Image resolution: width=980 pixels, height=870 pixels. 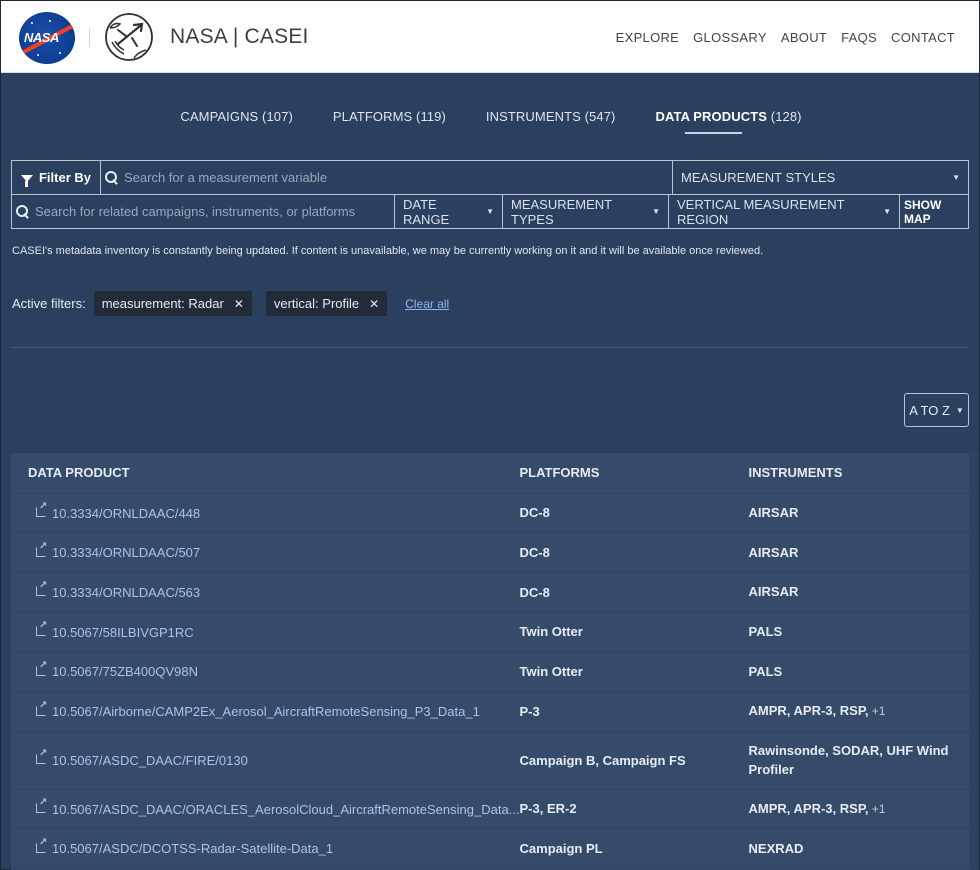 What do you see at coordinates (858, 760) in the screenshot?
I see `cell-instruments: Rawinsonde, SODAR, UHF Wind Profiler` at bounding box center [858, 760].